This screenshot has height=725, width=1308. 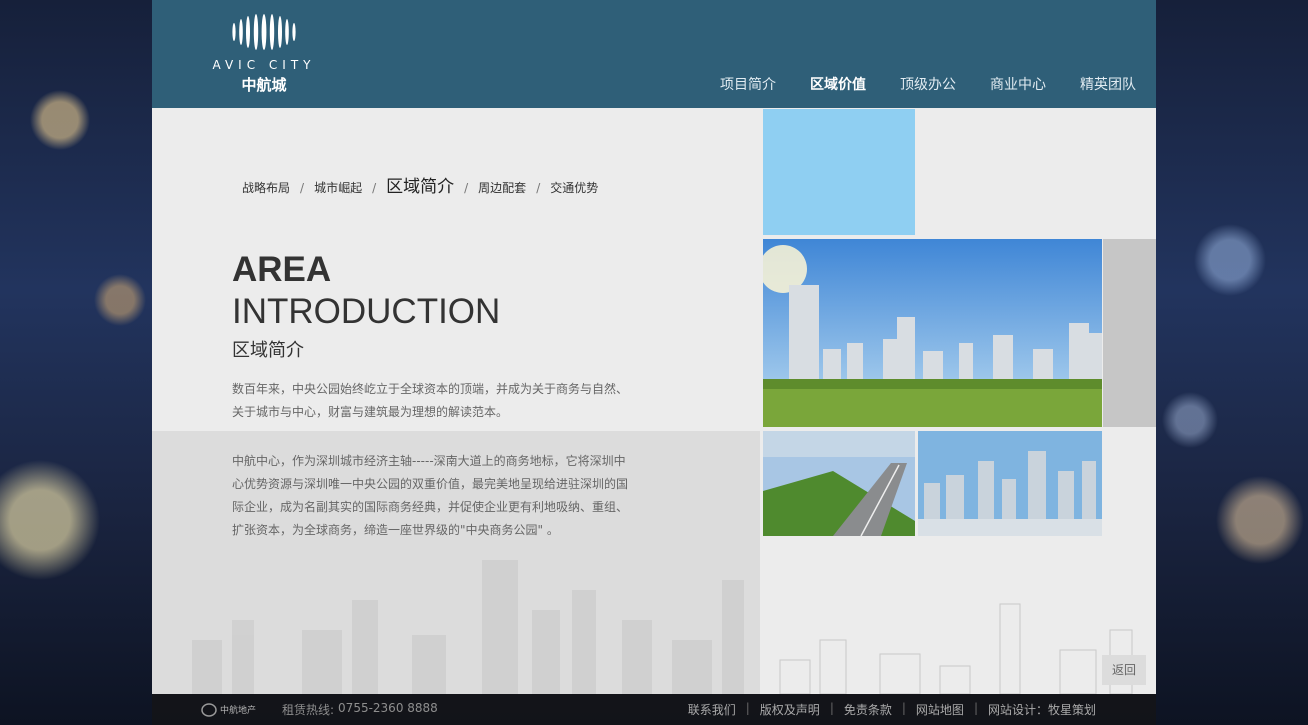 I want to click on logo-mark-icon, so click(x=264, y=32).